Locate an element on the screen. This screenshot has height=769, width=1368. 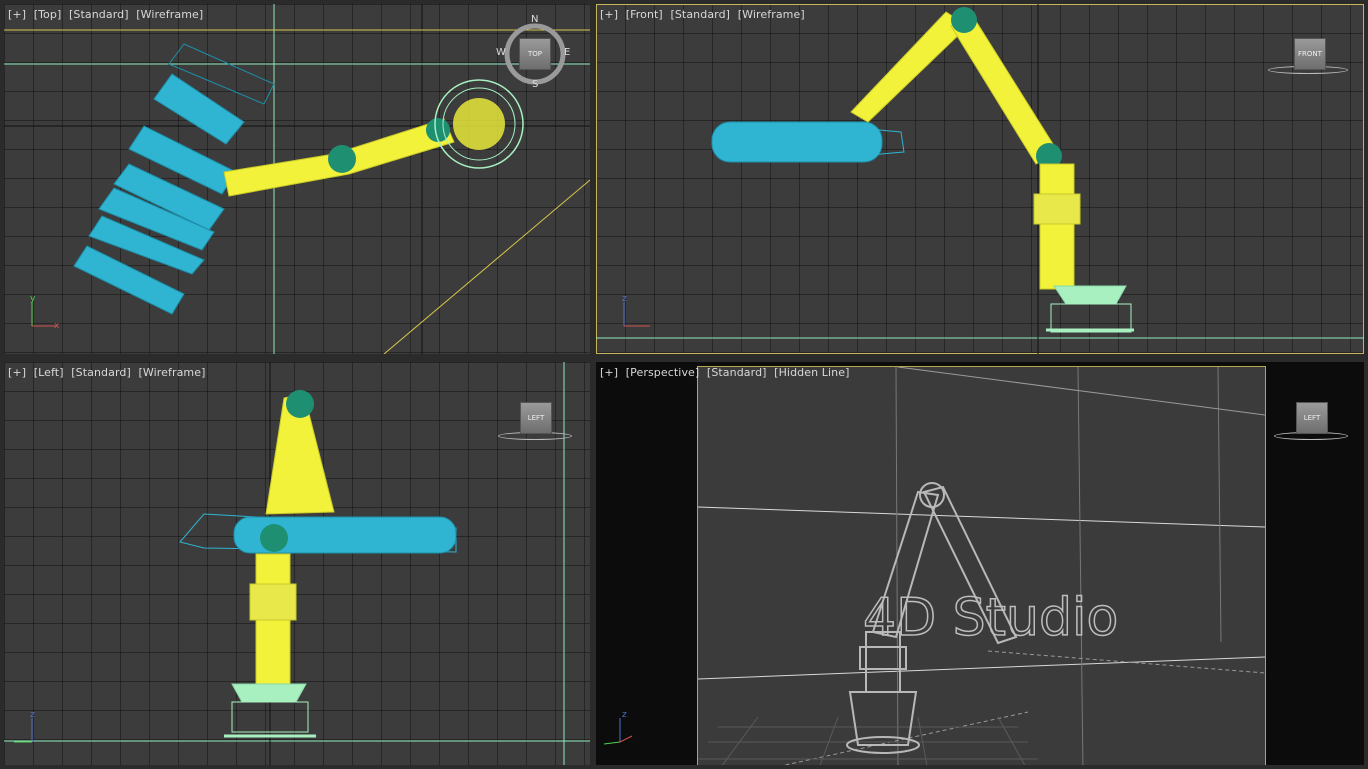
view-type-label: [Left] is located at coordinates (49, 372).